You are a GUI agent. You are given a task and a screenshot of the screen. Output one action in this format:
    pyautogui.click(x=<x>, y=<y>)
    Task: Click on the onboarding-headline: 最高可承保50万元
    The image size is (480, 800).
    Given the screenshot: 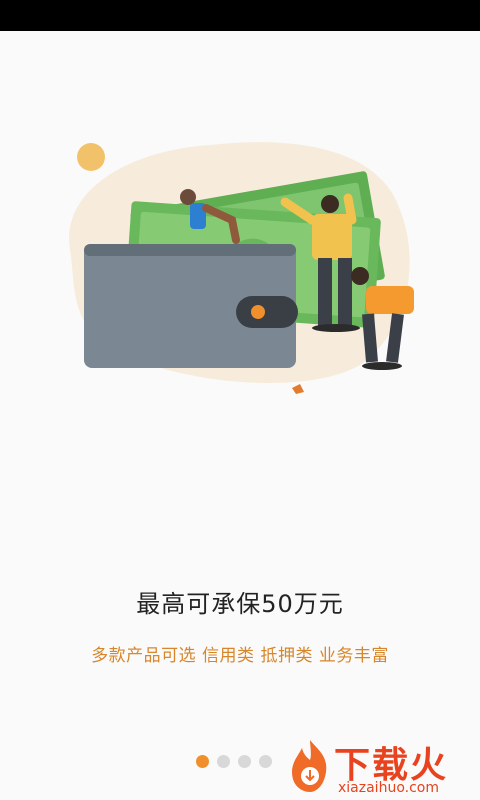 What is the action you would take?
    pyautogui.click(x=240, y=604)
    